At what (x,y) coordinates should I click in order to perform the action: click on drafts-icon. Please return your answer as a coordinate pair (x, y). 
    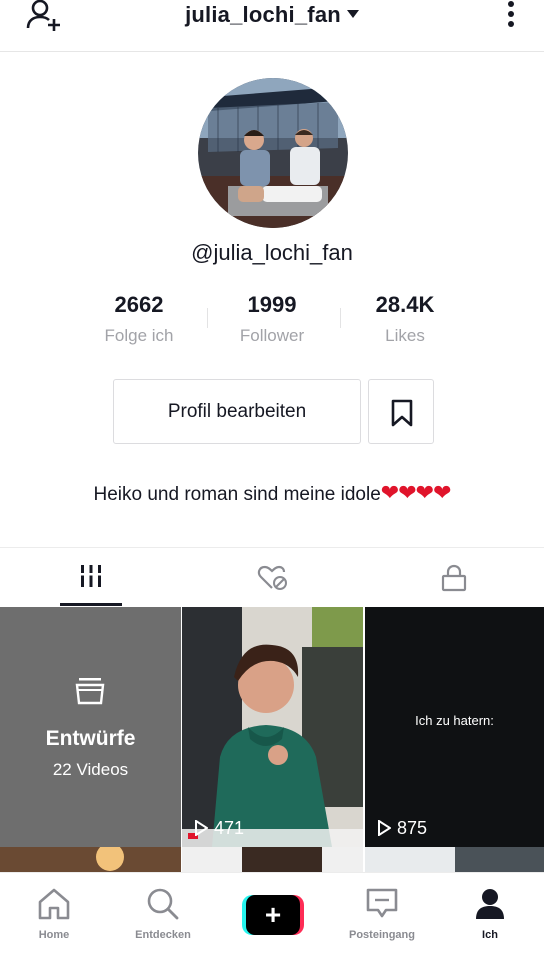
    Looking at the image, I should click on (90, 691).